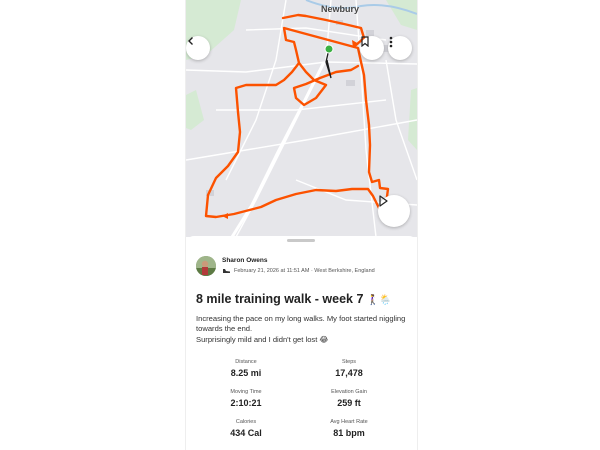  What do you see at coordinates (301, 240) in the screenshot?
I see `sheet-grabber` at bounding box center [301, 240].